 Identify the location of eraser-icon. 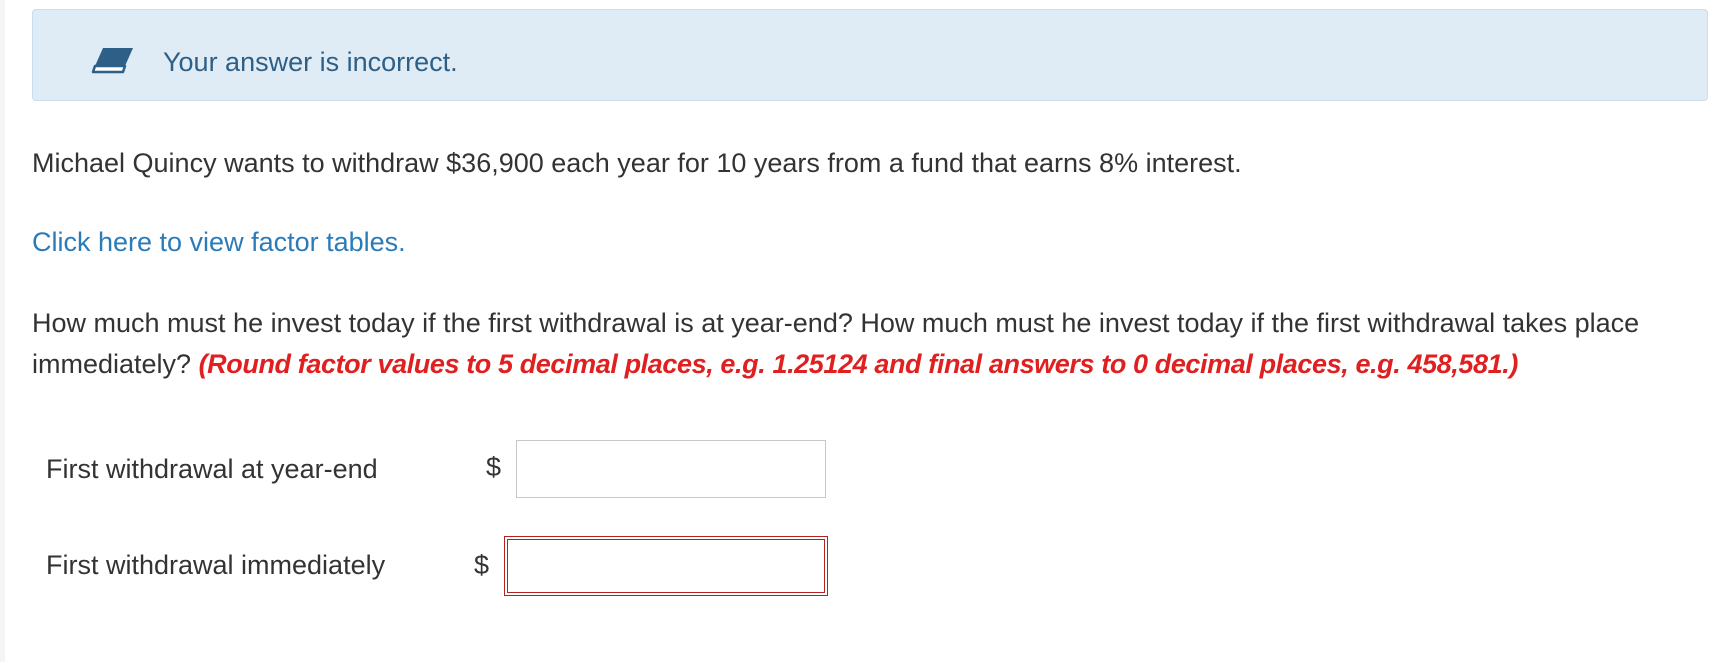
(114, 60).